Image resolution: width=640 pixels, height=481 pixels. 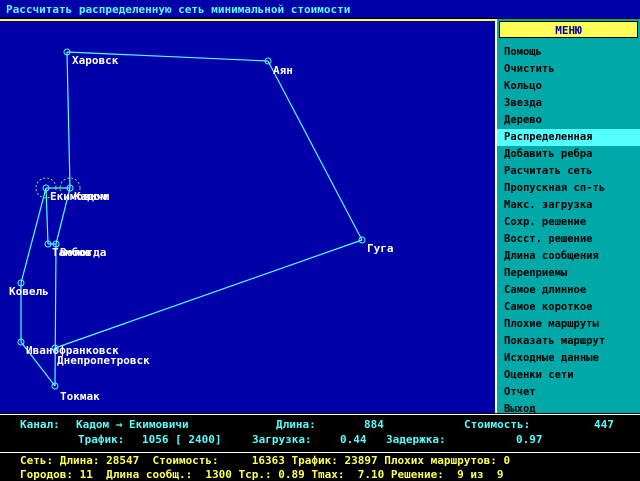 What do you see at coordinates (568, 239) in the screenshot?
I see `menu-item: Восст. решение` at bounding box center [568, 239].